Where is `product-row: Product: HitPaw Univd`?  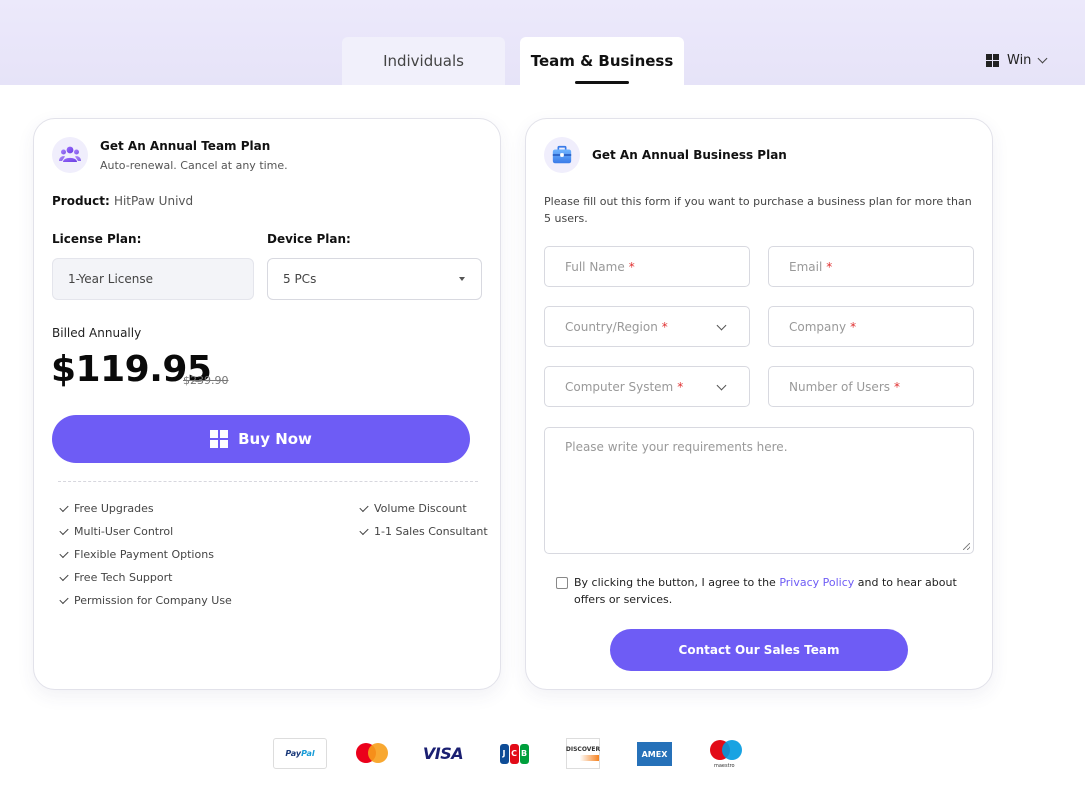 product-row: Product: HitPaw Univd is located at coordinates (122, 201).